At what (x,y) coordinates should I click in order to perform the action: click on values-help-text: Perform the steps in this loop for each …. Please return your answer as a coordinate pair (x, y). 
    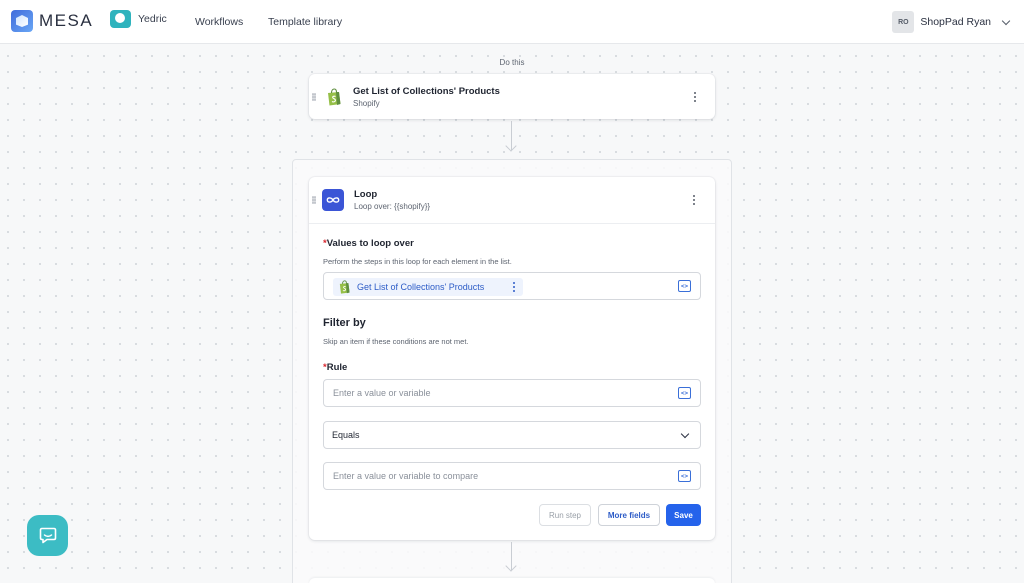
    Looking at the image, I should click on (417, 261).